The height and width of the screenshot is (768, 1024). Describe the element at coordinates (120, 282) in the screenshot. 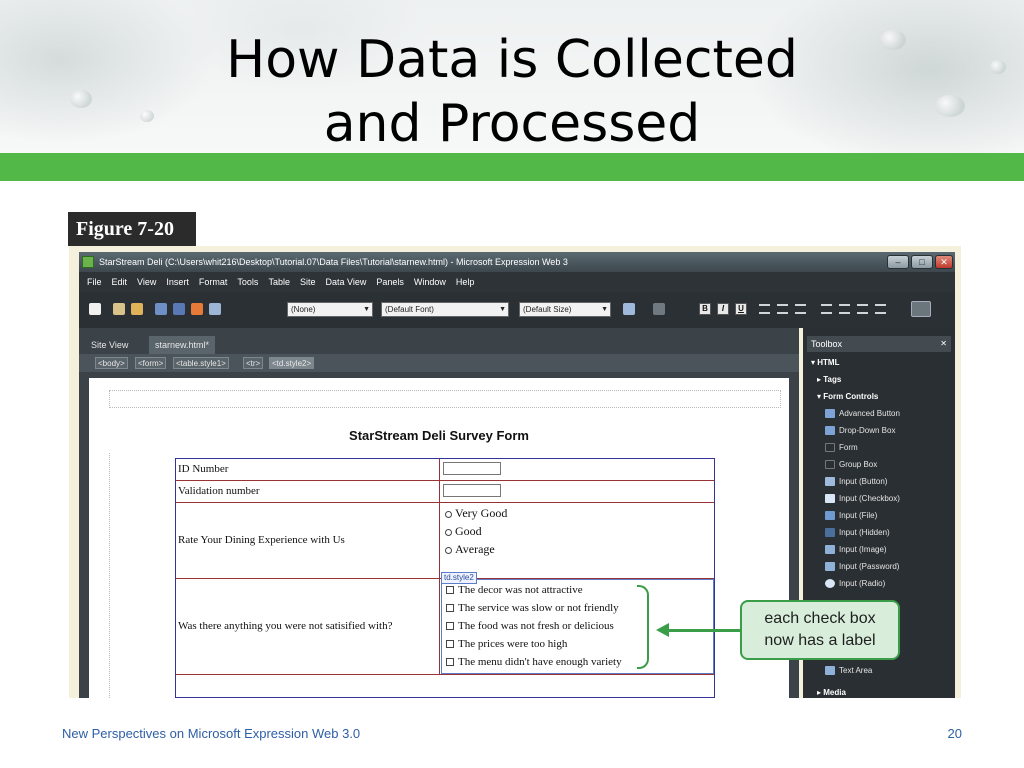

I see `menu-edit: Edit` at that location.